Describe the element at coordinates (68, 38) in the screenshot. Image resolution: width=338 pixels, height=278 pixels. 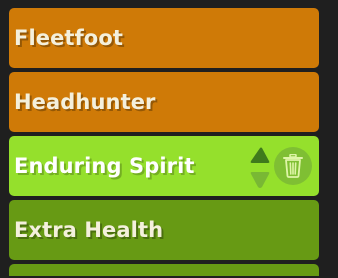
I see `list-item-label: Fleetfoot` at that location.